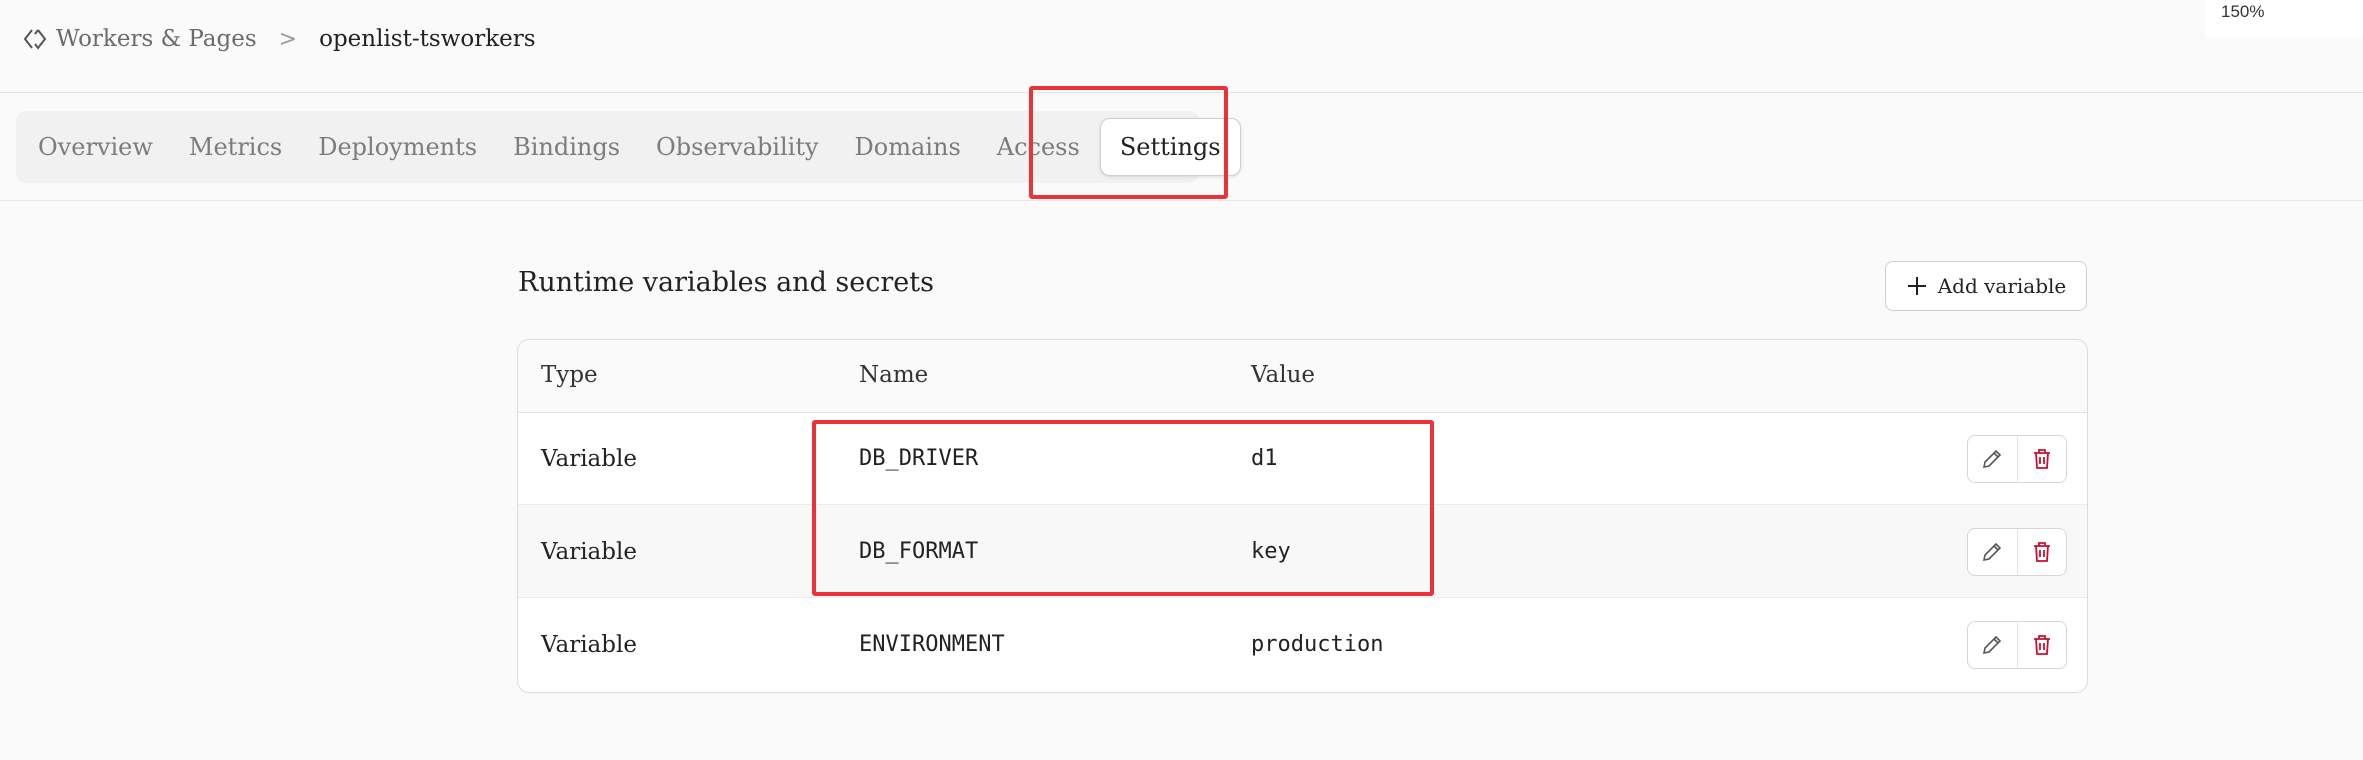 The height and width of the screenshot is (760, 2363). I want to click on table-row: Variable ENVIRONMENT production, so click(1302, 644).